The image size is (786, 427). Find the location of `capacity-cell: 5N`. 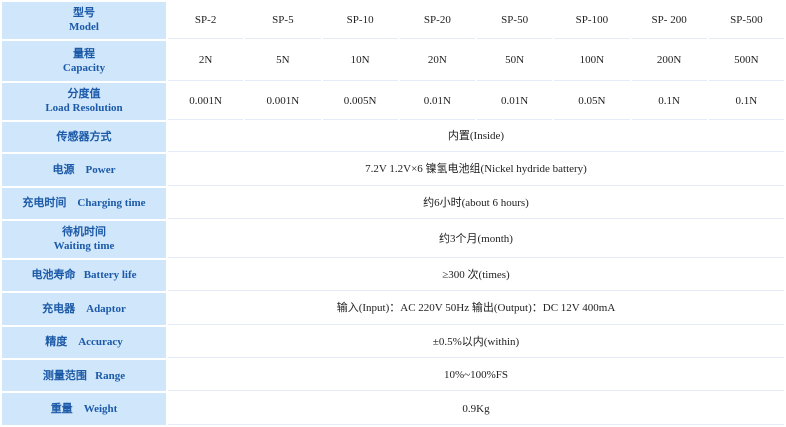

capacity-cell: 5N is located at coordinates (283, 61).